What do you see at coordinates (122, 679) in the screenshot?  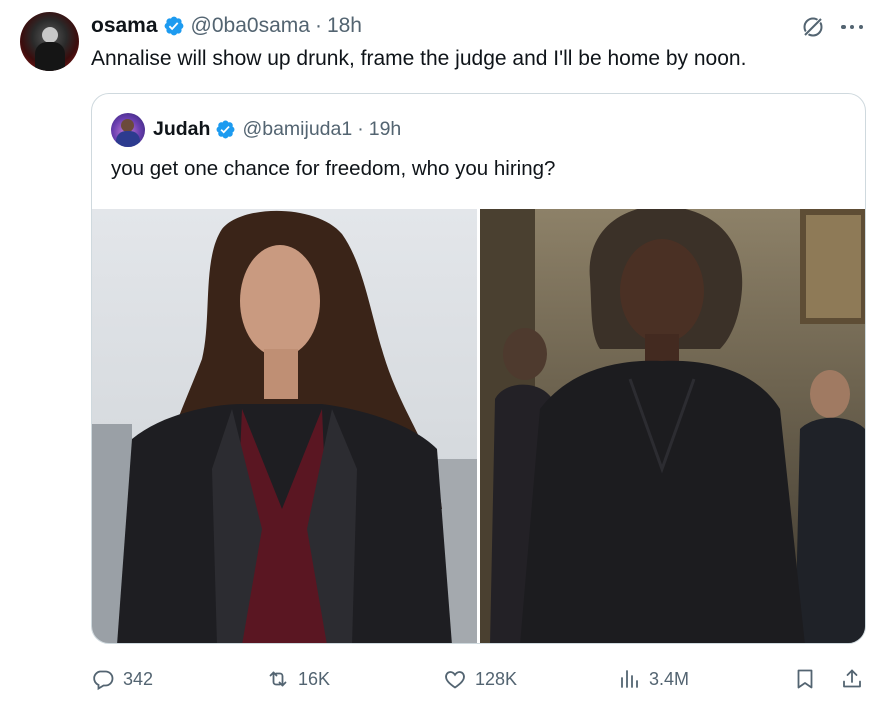 I see `reply-button: 342` at bounding box center [122, 679].